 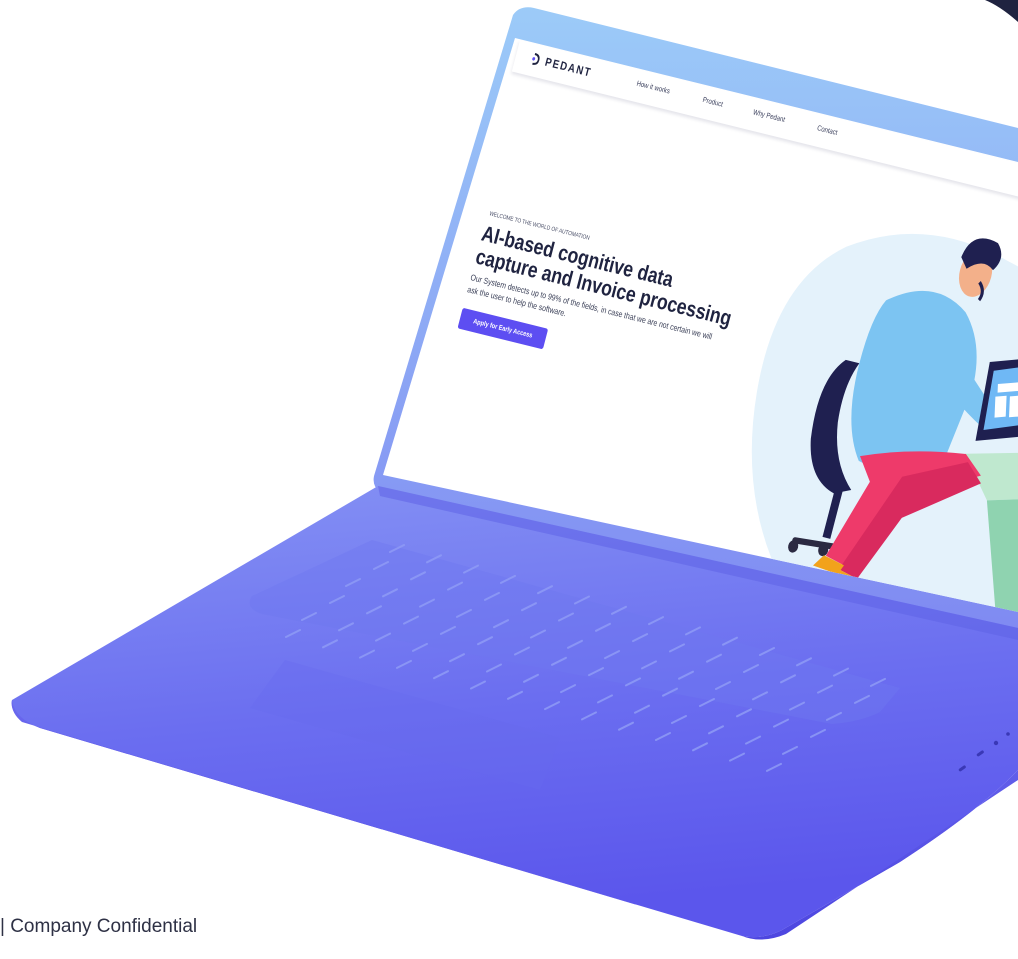 What do you see at coordinates (568, 67) in the screenshot?
I see `logo-text: PEDANT` at bounding box center [568, 67].